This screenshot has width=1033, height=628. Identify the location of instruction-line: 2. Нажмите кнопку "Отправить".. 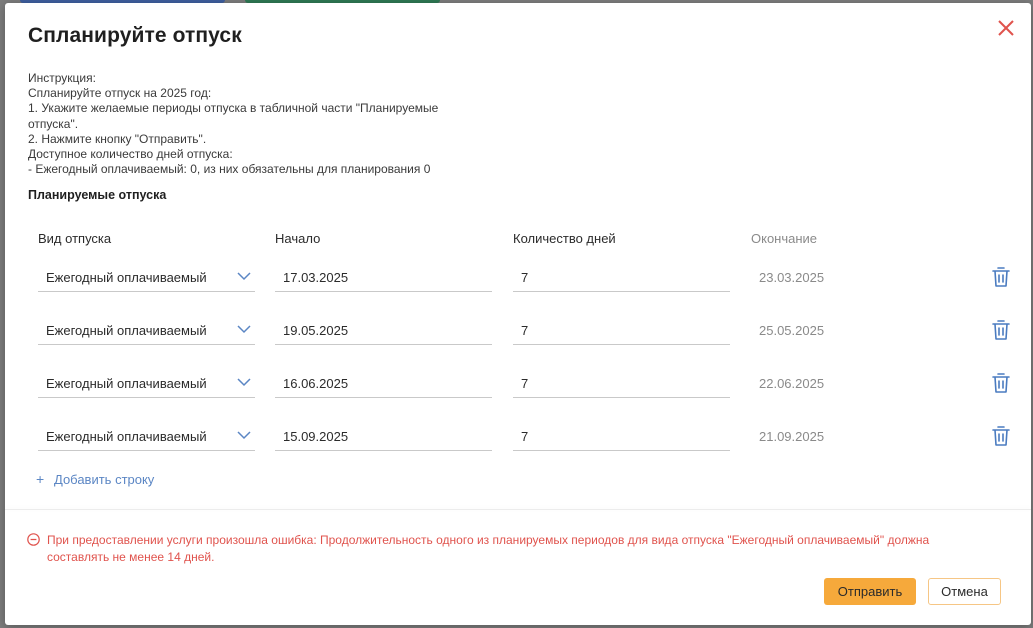
(117, 138).